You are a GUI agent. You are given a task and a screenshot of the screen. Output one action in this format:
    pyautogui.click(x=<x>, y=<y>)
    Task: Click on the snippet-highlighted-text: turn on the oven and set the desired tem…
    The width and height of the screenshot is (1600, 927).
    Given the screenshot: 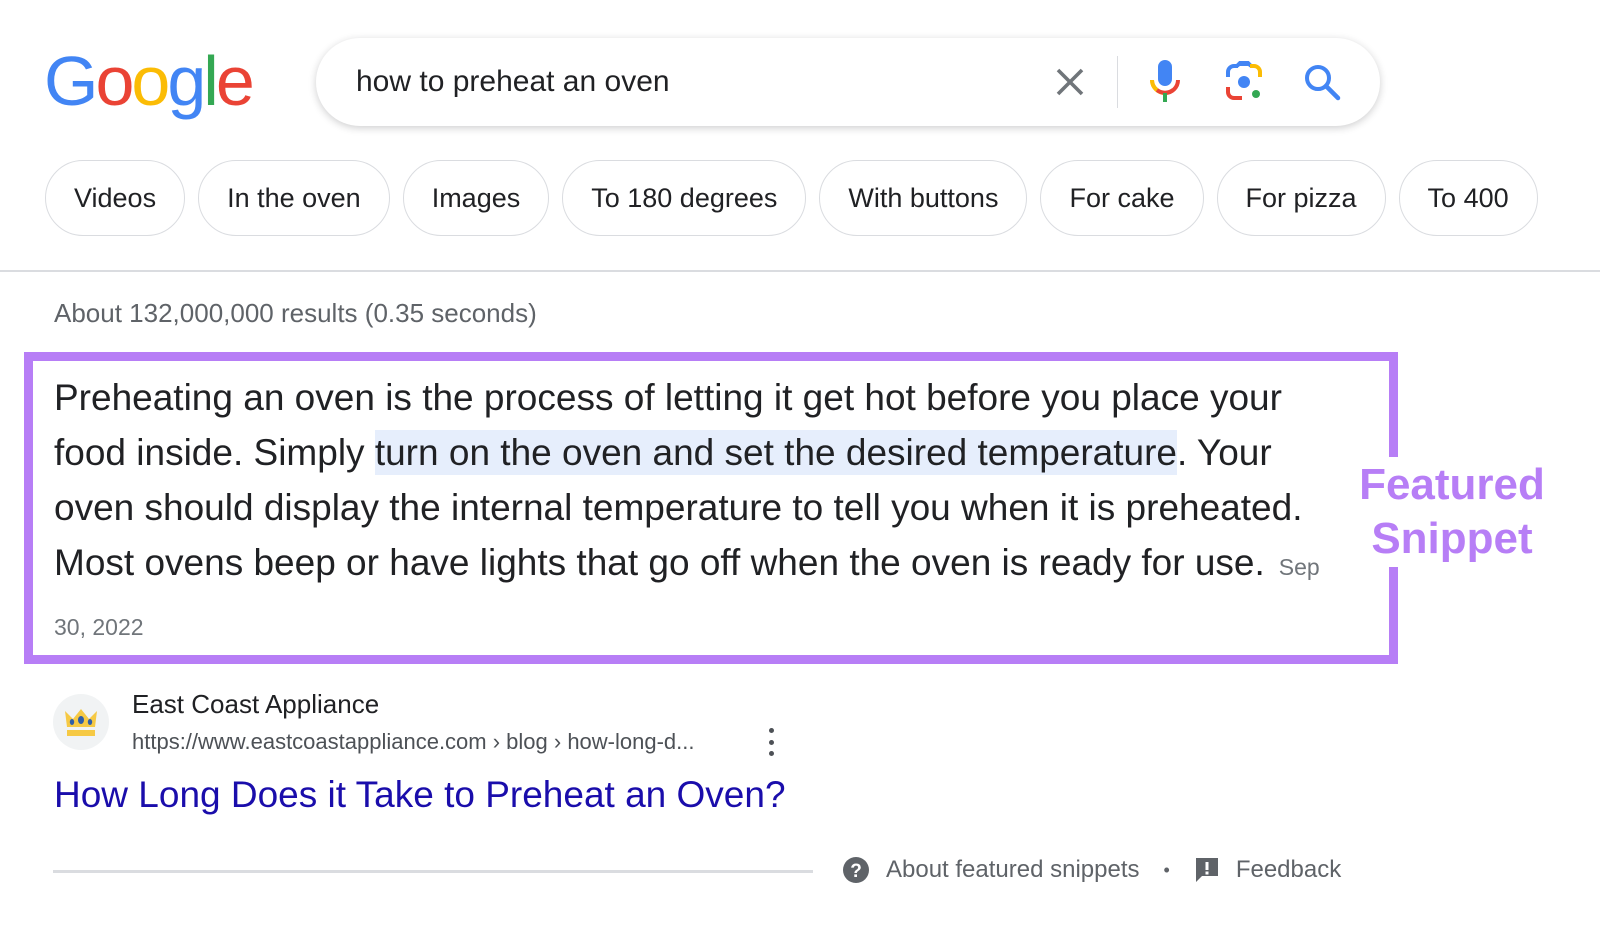 What is the action you would take?
    pyautogui.click(x=776, y=452)
    